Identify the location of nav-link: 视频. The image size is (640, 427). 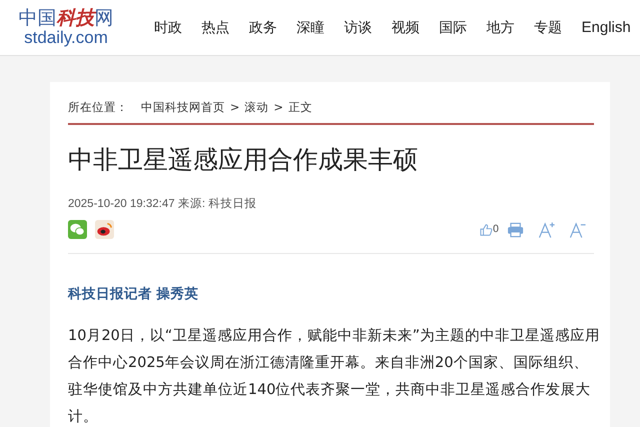
(415, 27).